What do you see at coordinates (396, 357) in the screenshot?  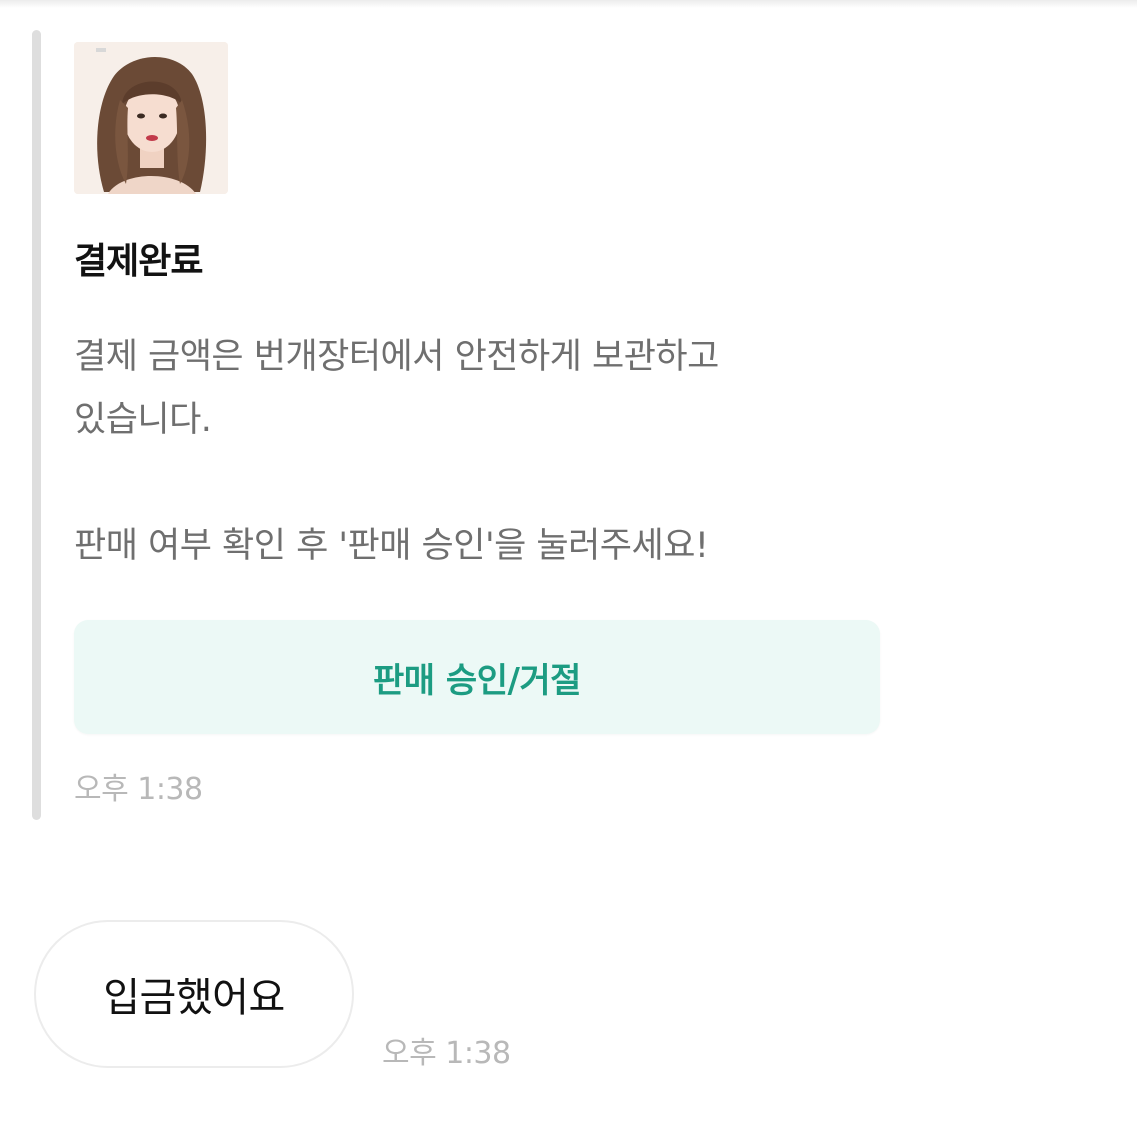 I see `card-body-line: 결제 금액은 번개장터에서 안전하게 보관하고` at bounding box center [396, 357].